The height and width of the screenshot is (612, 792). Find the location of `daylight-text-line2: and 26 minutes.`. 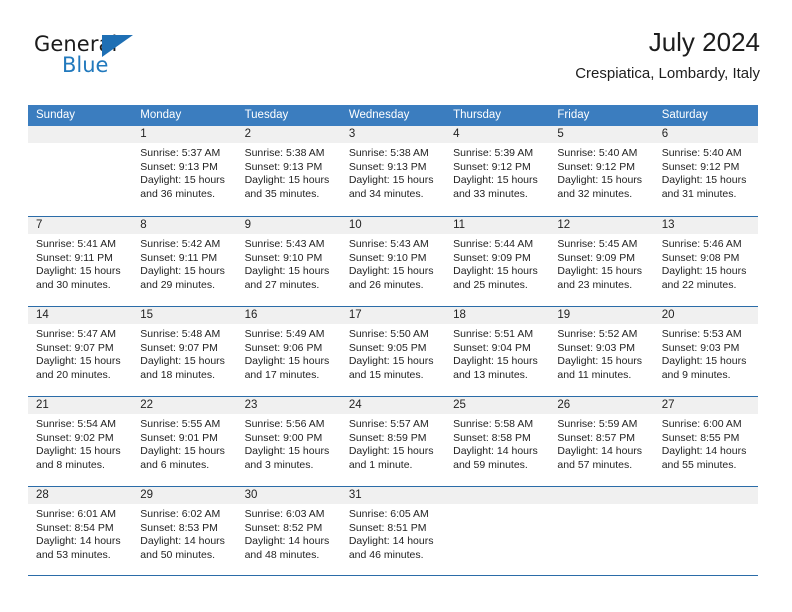

daylight-text-line2: and 26 minutes. is located at coordinates (386, 284).